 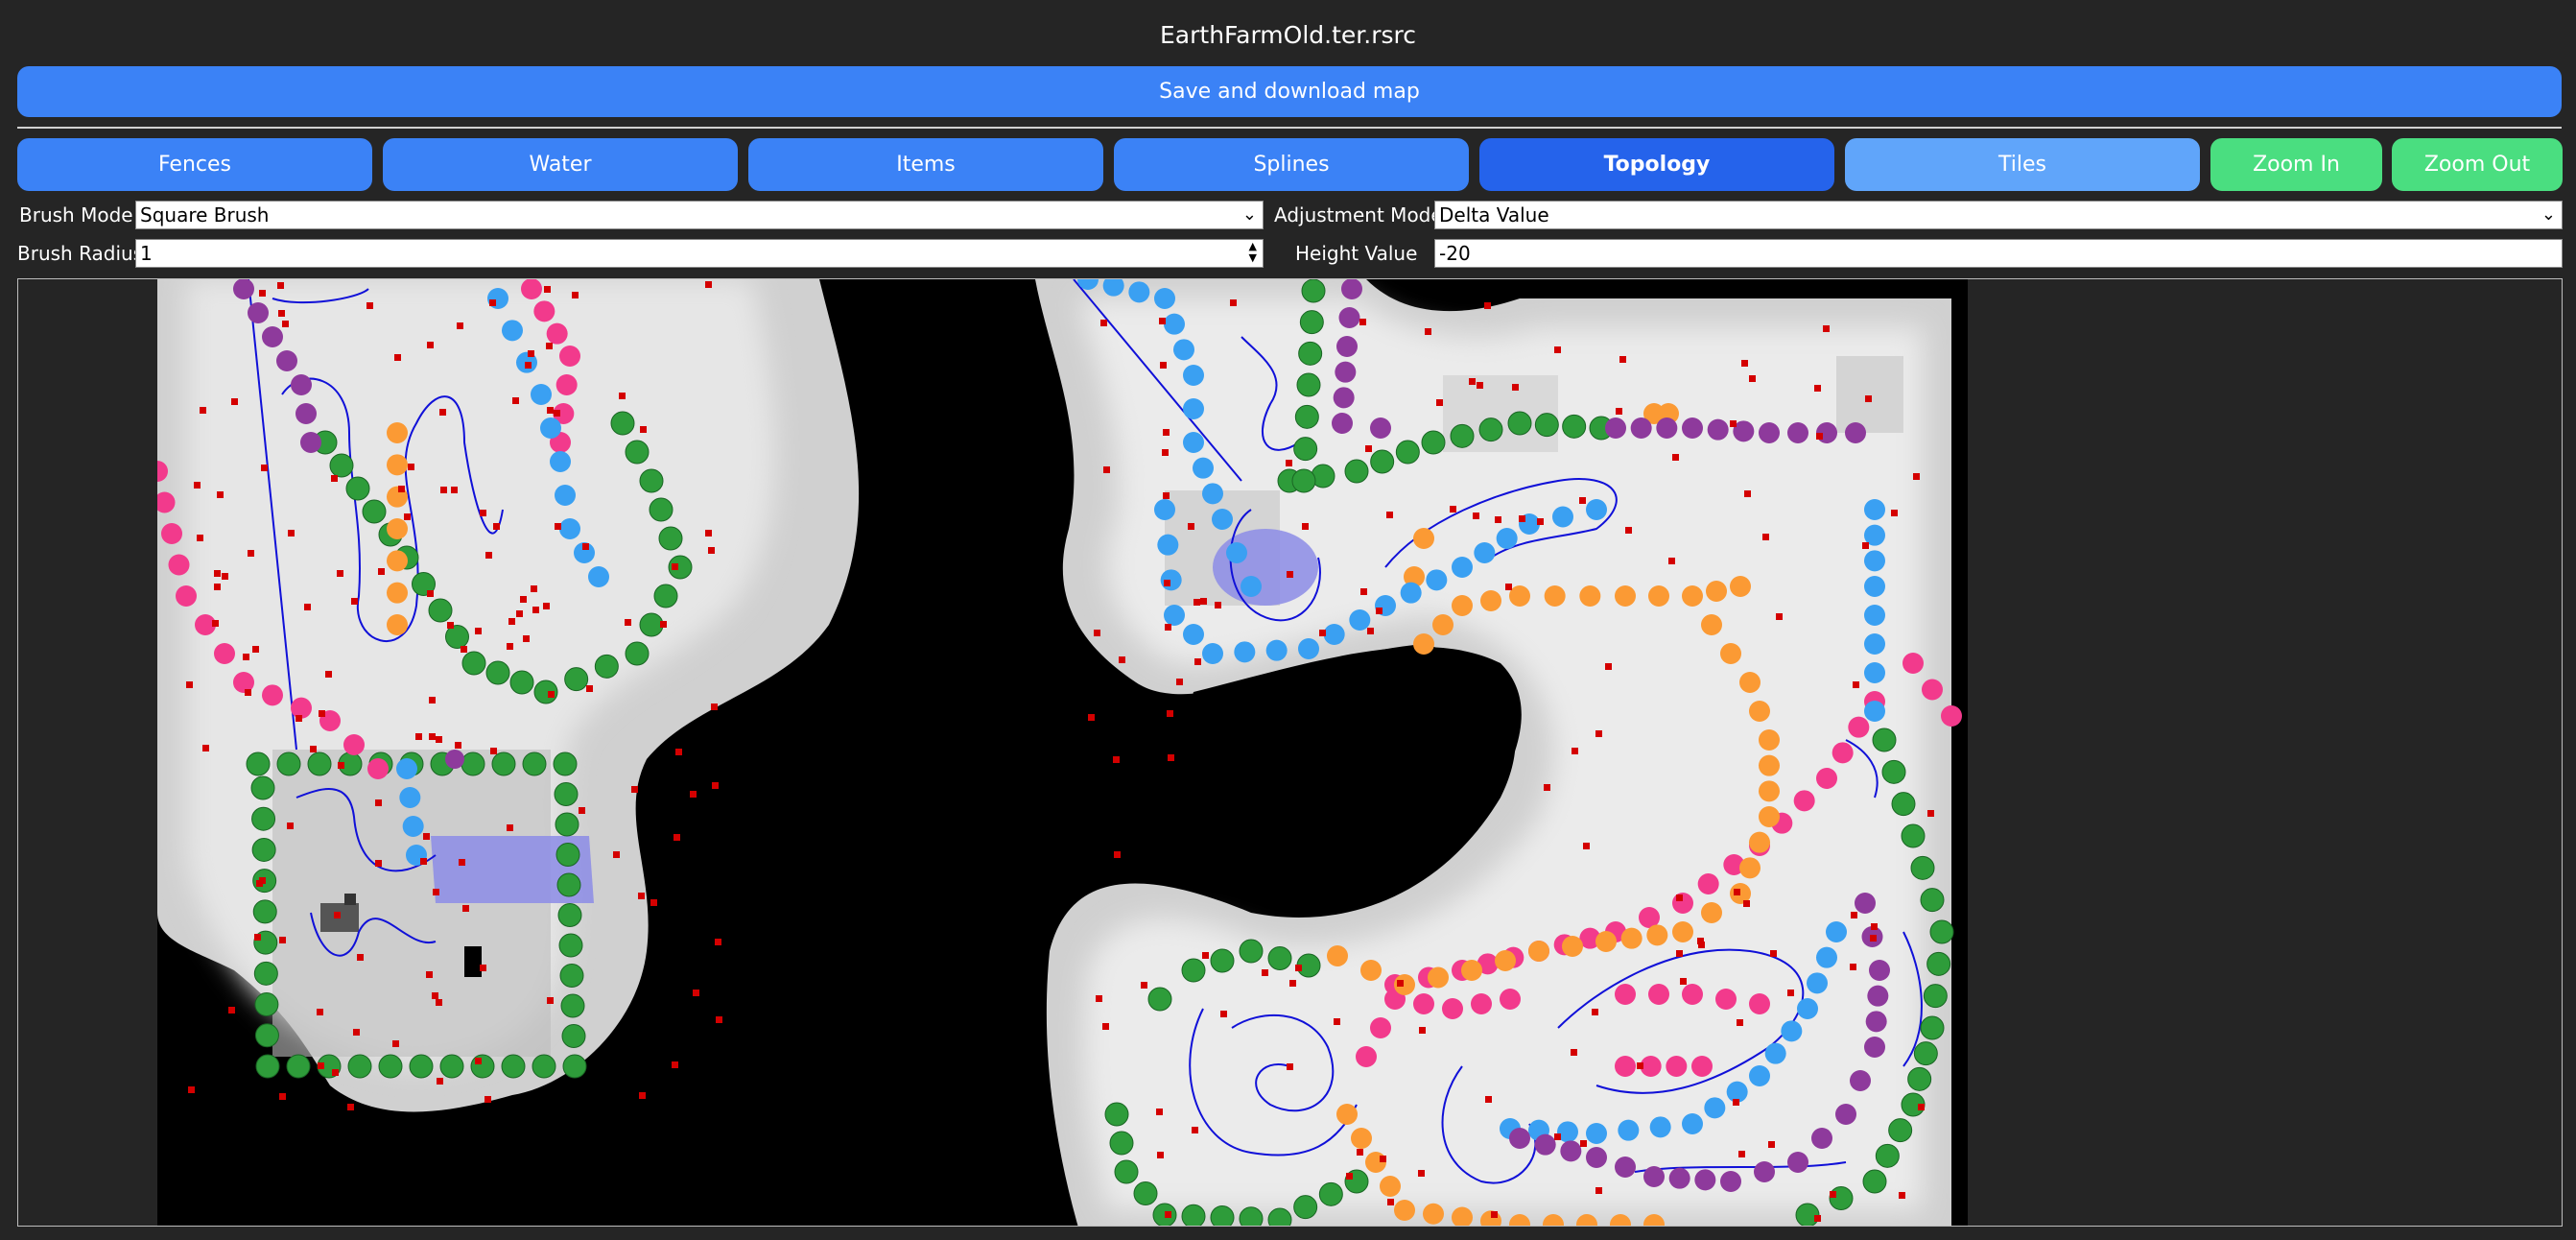 I want to click on zoom-in-button: Zoom In, so click(x=2296, y=164).